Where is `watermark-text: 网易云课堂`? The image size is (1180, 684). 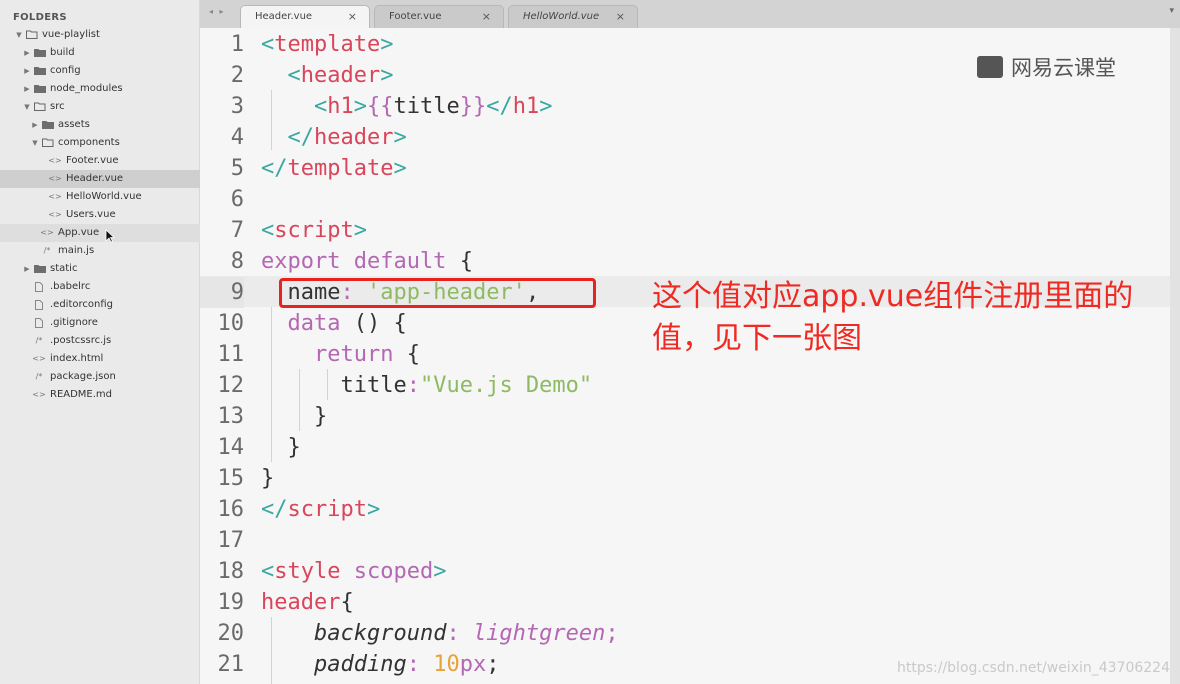 watermark-text: 网易云课堂 is located at coordinates (1063, 68).